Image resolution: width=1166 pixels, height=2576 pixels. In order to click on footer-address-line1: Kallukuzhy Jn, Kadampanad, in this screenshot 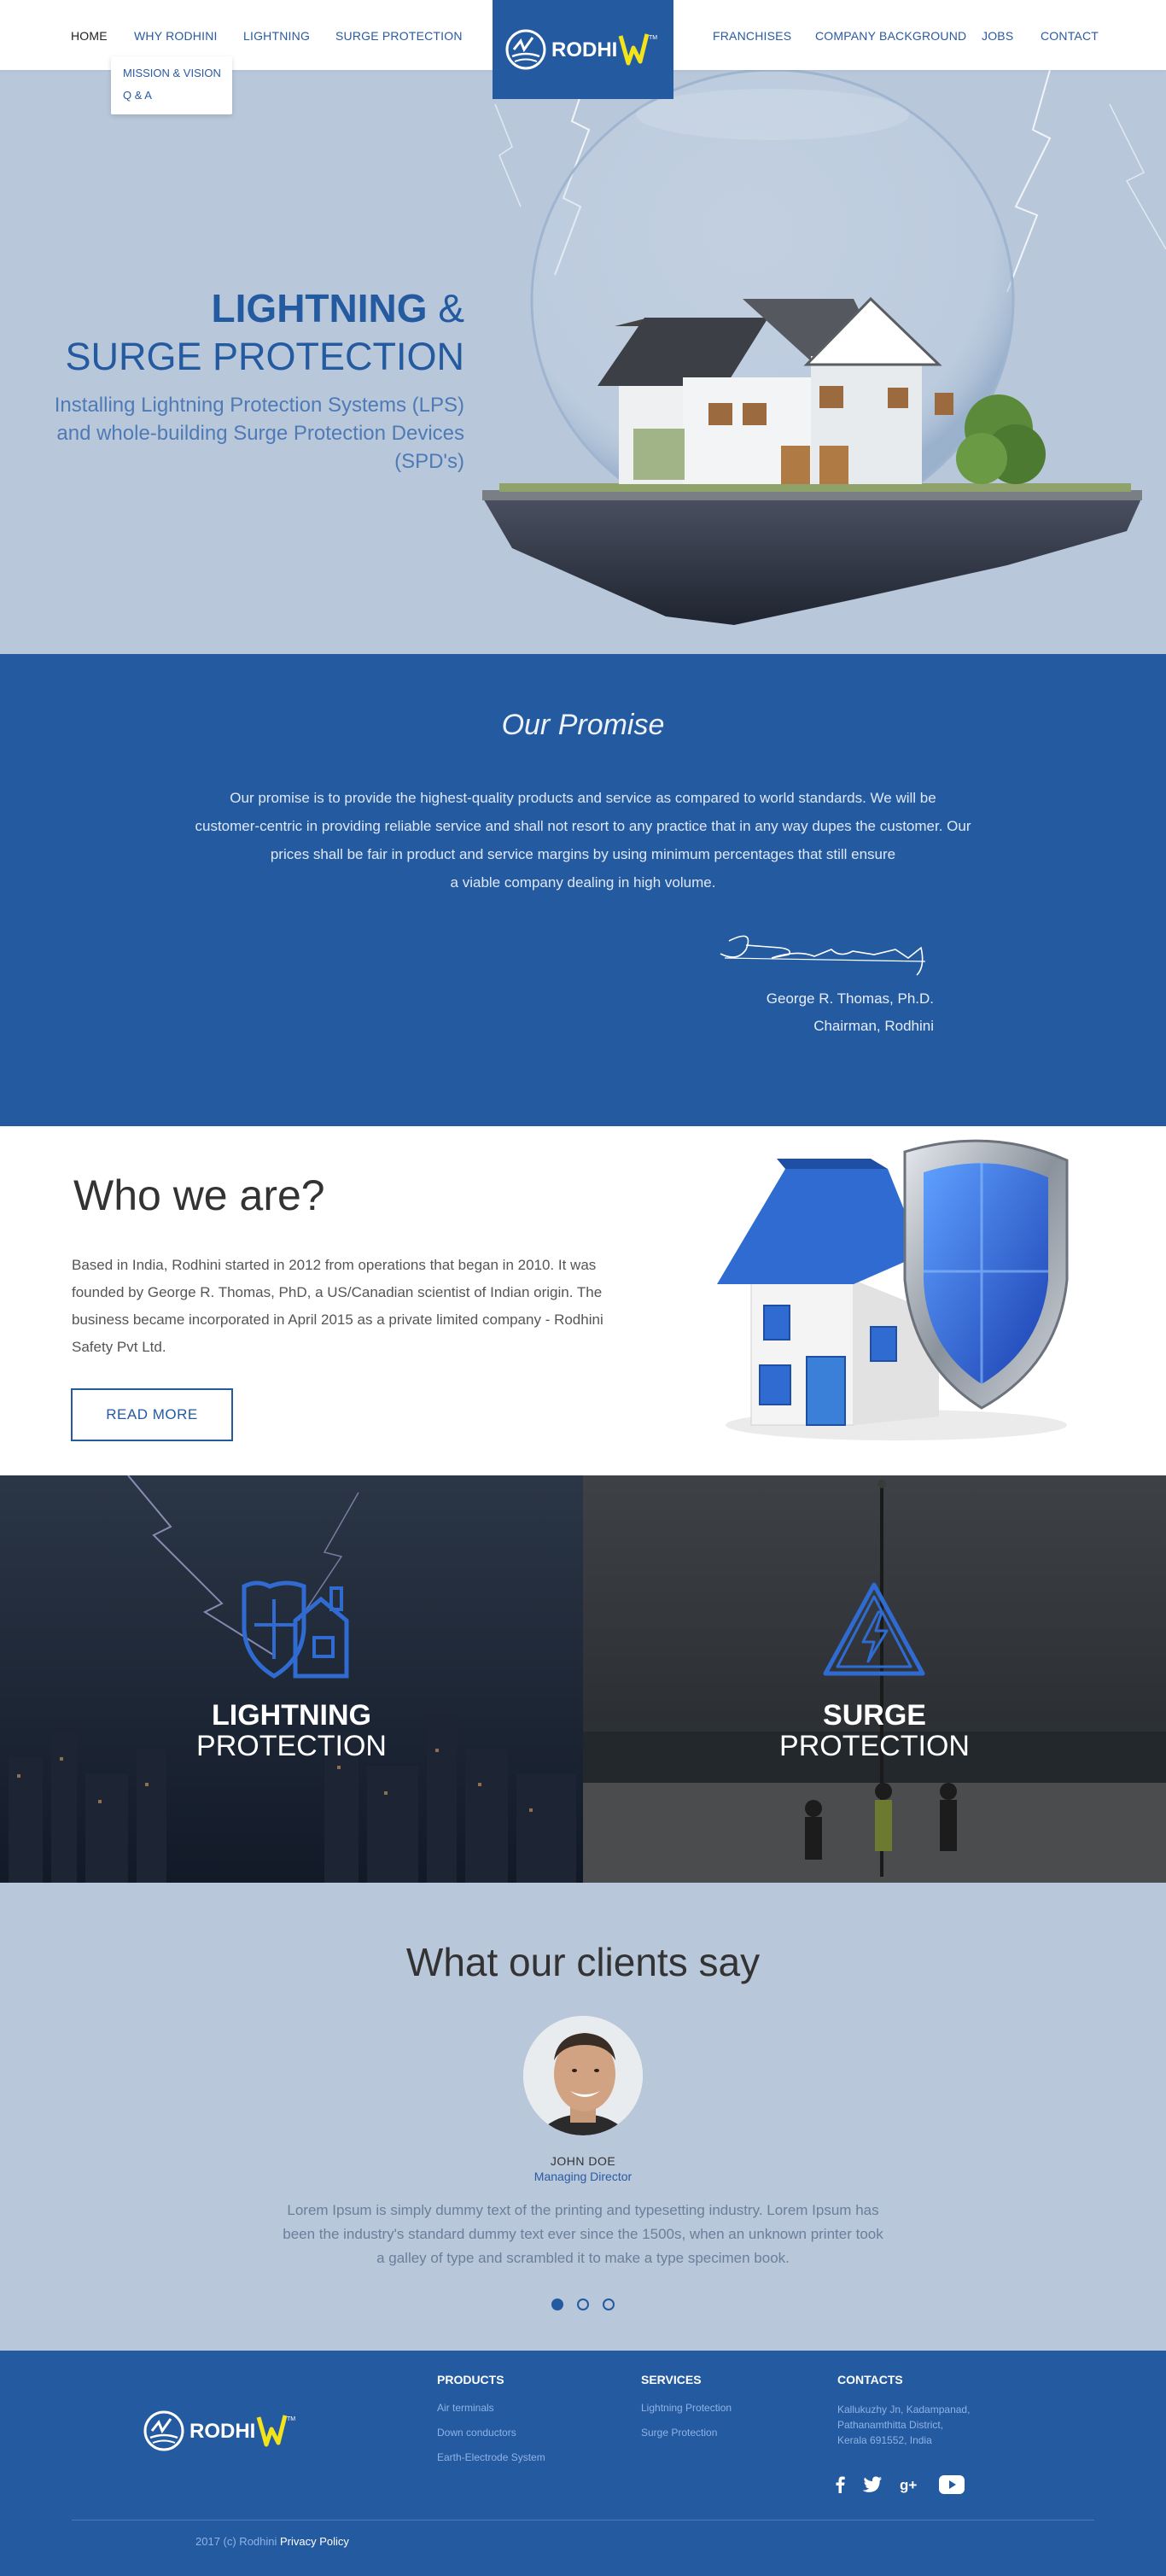, I will do `click(904, 2409)`.